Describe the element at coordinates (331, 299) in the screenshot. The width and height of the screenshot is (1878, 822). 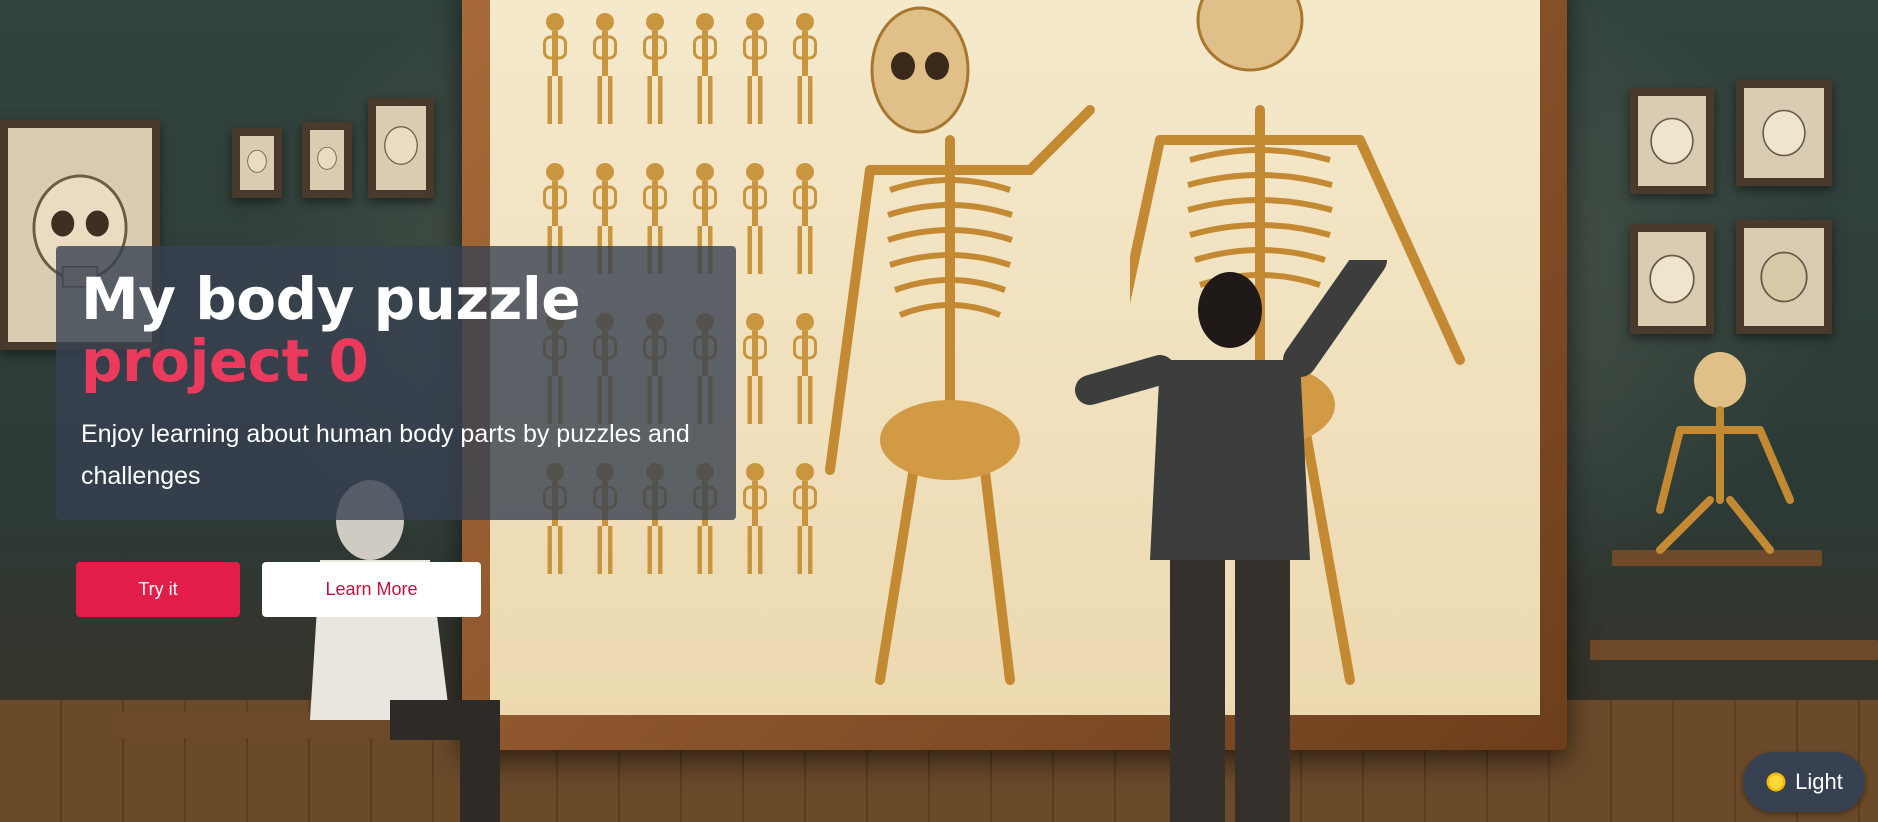
I see `hero-title: My body puzzle` at that location.